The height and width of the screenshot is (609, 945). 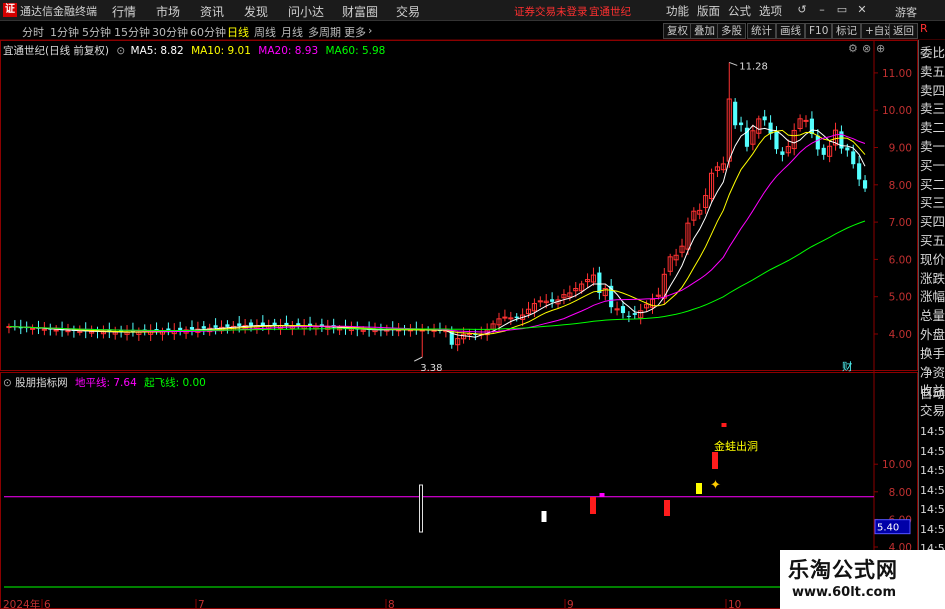 What do you see at coordinates (932, 221) in the screenshot?
I see `panel-field-9: 买四` at bounding box center [932, 221].